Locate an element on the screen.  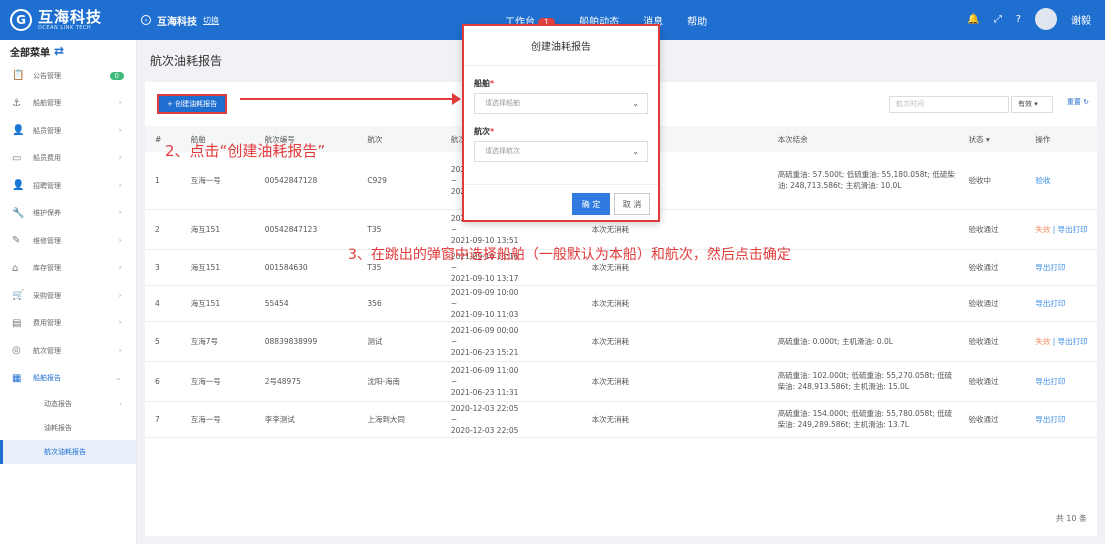
pagination-total: 共 10 条 is located at coordinates (1071, 518).